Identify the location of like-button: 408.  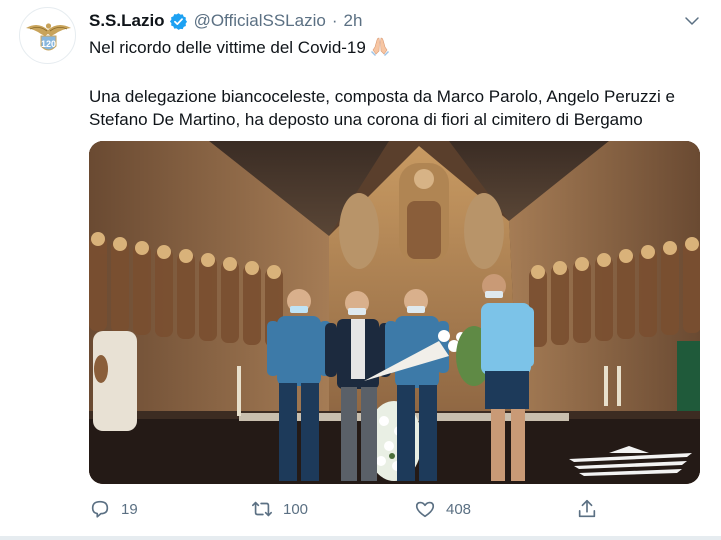
(442, 509).